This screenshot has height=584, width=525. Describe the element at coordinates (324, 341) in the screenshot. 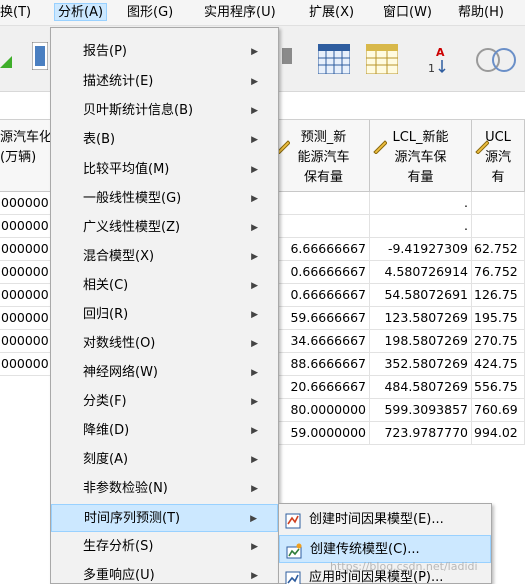

I see `predicted-cell: 34.6666667` at that location.